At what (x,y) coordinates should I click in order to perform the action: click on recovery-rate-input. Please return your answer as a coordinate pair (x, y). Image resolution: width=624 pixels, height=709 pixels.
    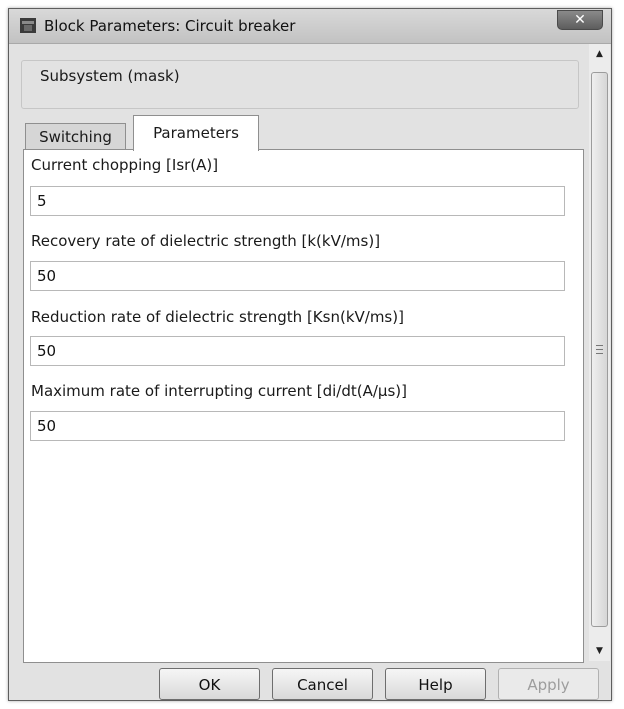
    Looking at the image, I should click on (297, 276).